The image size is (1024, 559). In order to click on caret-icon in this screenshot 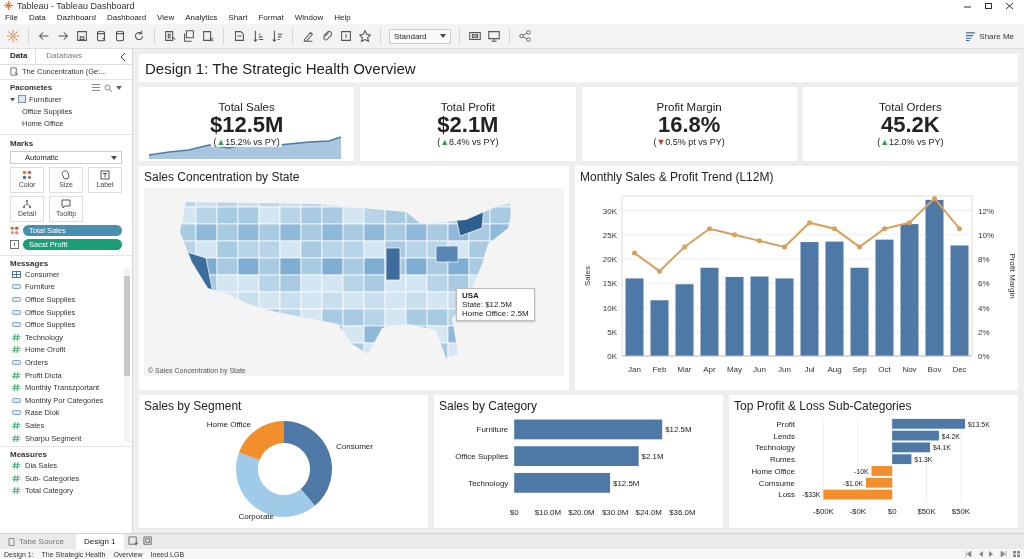, I will do `click(114, 157)`.